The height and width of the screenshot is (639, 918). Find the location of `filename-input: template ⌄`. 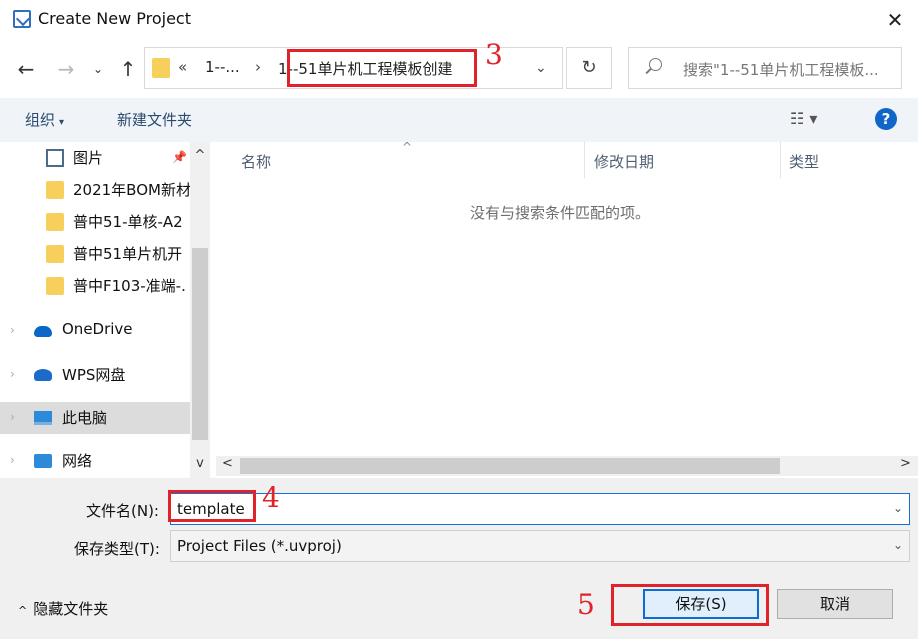

filename-input: template ⌄ is located at coordinates (540, 509).